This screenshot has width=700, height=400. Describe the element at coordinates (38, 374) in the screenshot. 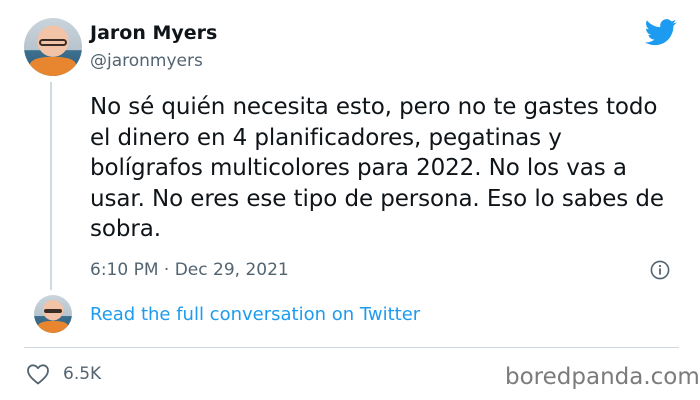

I see `heart-icon` at that location.